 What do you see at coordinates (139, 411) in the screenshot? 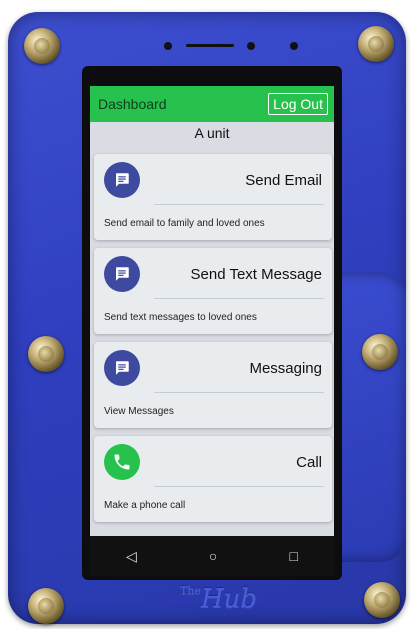
I see `card-description: View Messages` at bounding box center [139, 411].